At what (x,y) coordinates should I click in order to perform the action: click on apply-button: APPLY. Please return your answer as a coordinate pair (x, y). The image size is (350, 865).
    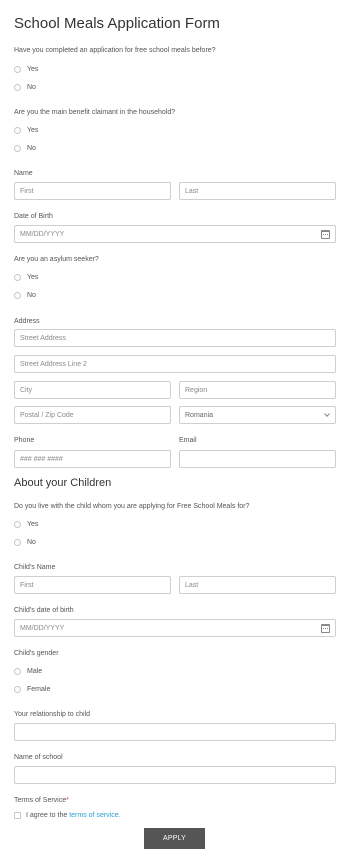
    Looking at the image, I should click on (174, 838).